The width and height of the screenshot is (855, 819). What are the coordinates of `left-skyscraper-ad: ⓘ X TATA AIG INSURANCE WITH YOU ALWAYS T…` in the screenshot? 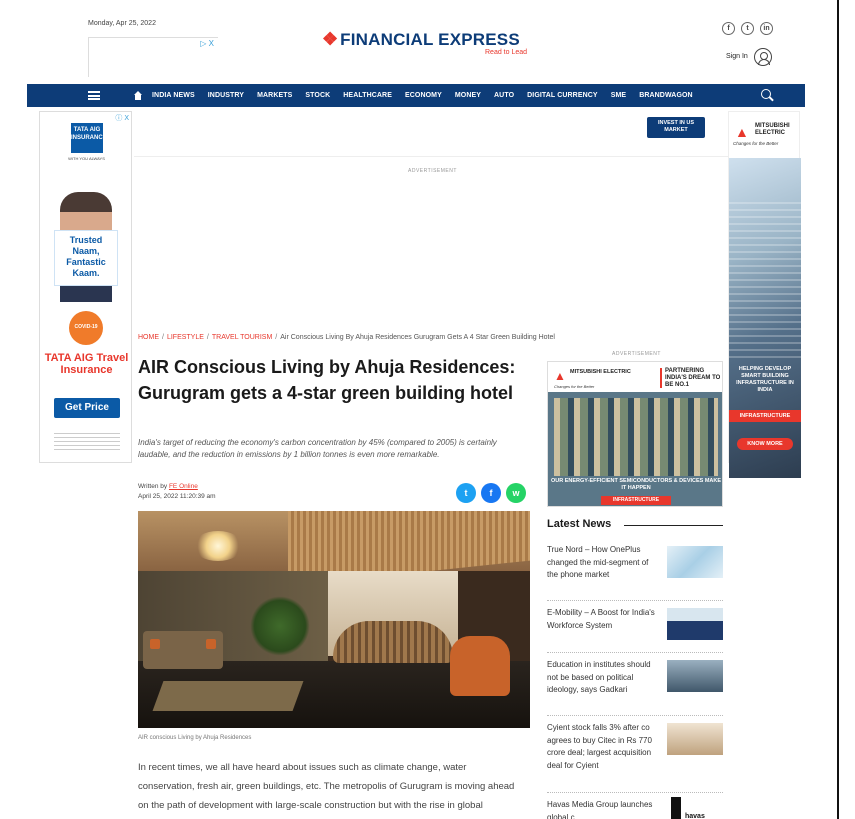 It's located at (85, 287).